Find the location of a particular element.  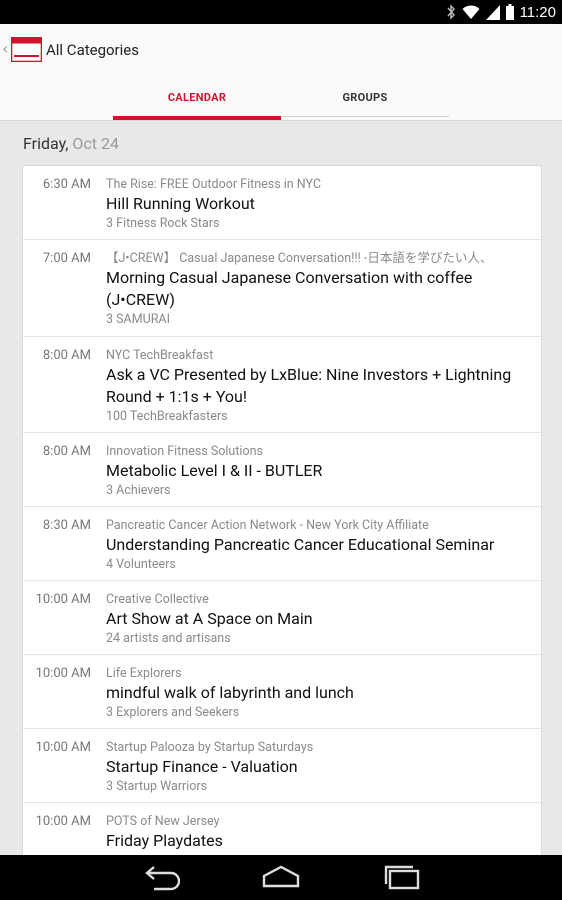

event-time: 8:30 AM is located at coordinates (66, 525).